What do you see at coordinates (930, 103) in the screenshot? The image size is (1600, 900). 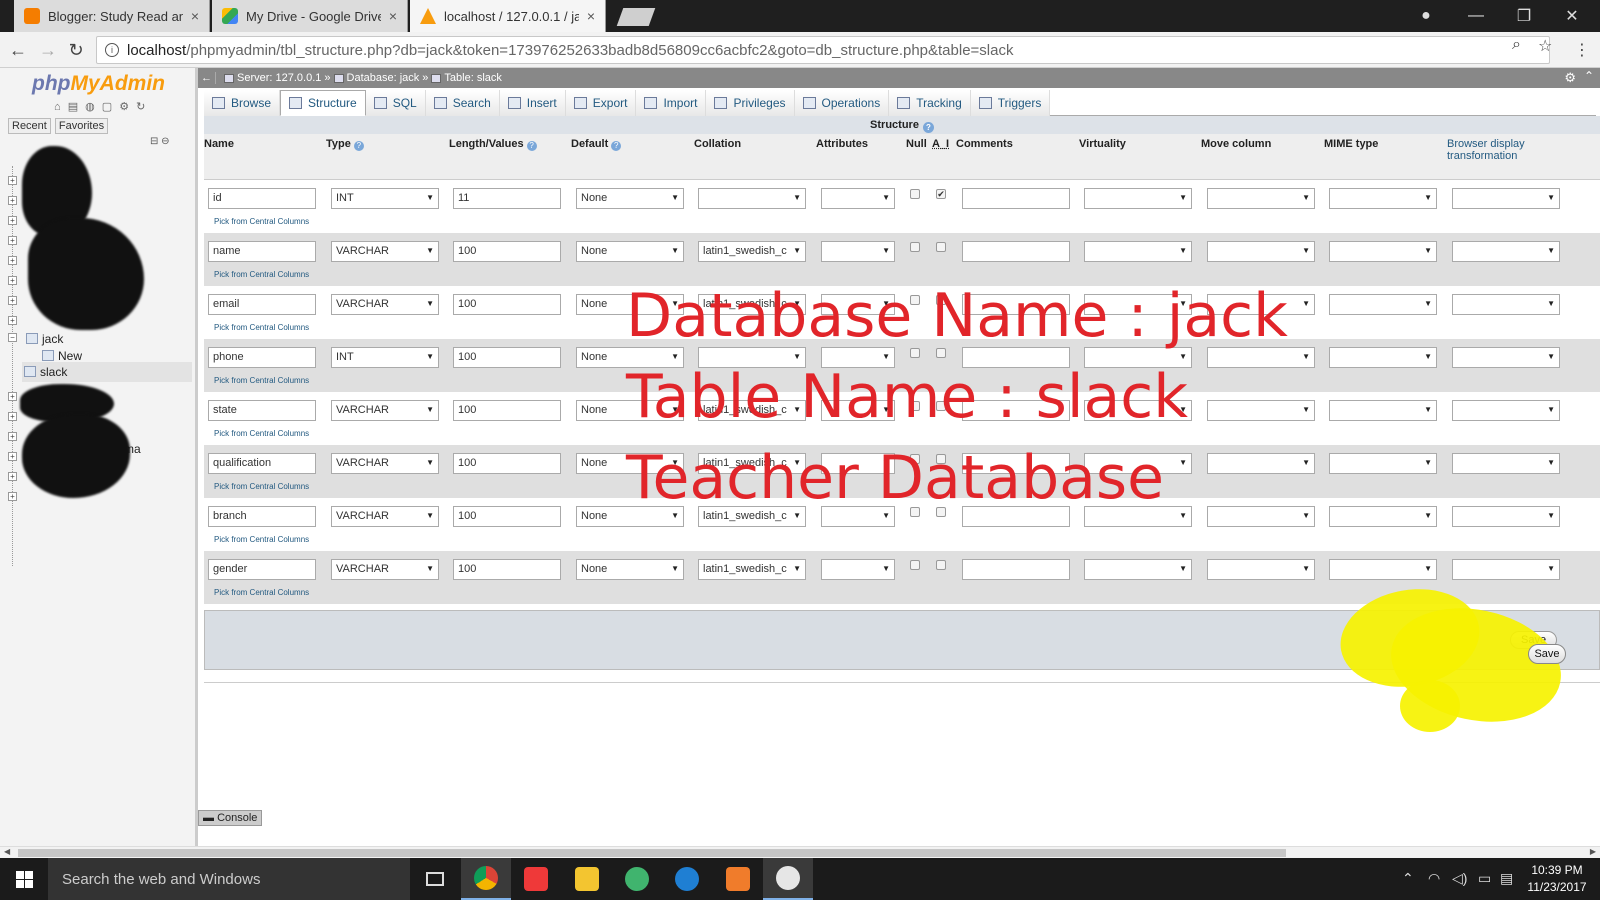 I see `tab-tracking: Tracking` at bounding box center [930, 103].